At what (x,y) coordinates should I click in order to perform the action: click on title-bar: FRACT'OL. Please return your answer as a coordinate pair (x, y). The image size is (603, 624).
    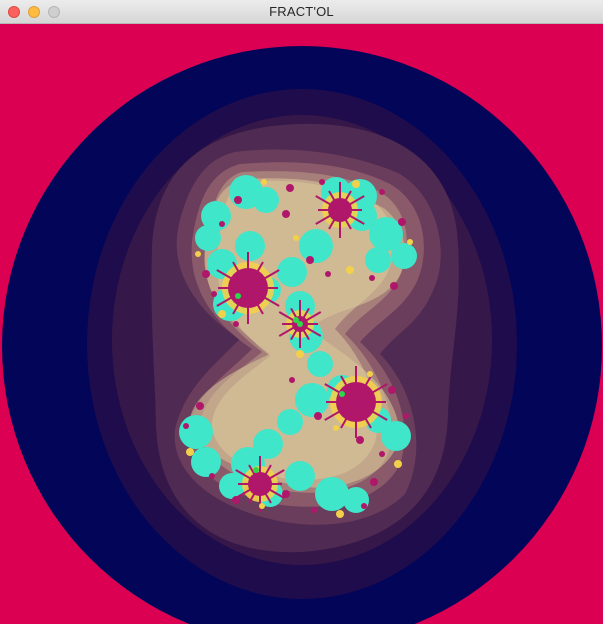
    Looking at the image, I should click on (301, 12).